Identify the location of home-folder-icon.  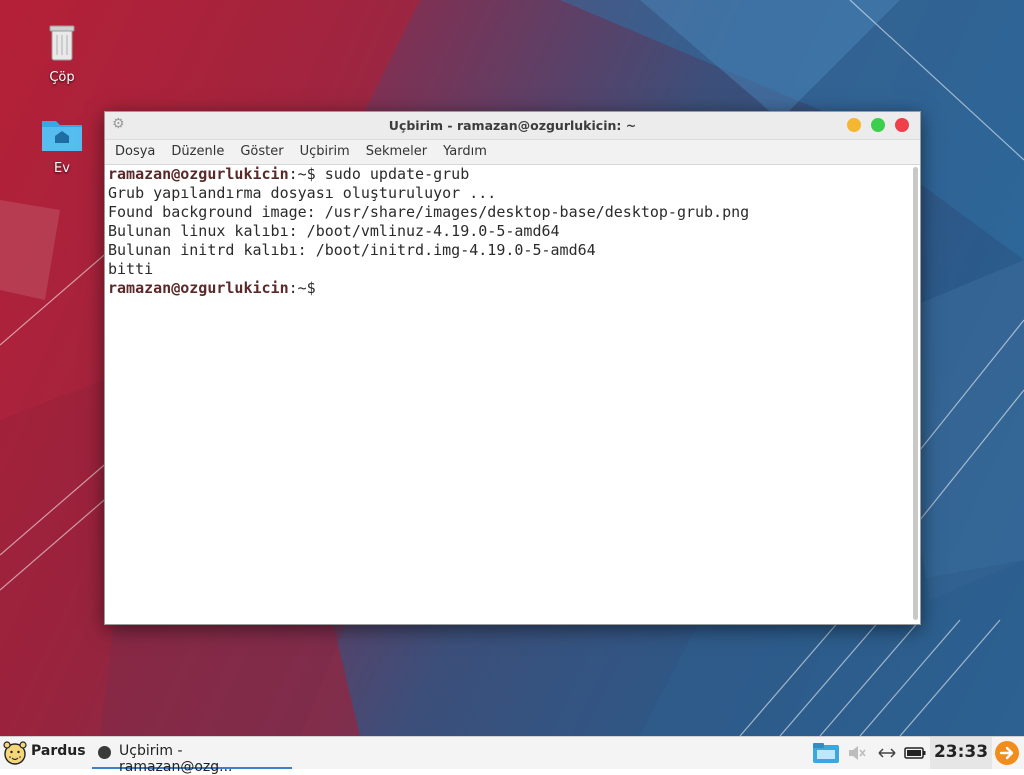
(62, 136).